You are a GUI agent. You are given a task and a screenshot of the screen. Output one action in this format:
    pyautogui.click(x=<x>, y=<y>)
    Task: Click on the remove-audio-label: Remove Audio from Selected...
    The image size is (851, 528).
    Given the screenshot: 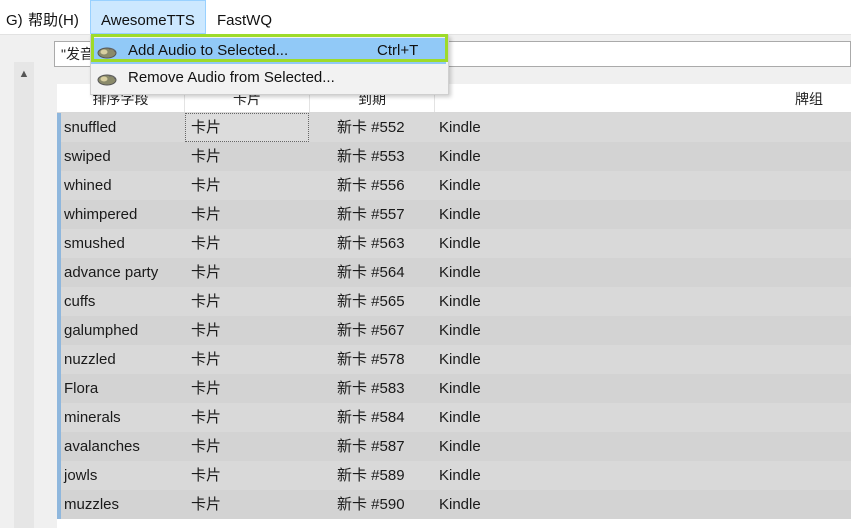 What is the action you would take?
    pyautogui.click(x=231, y=77)
    